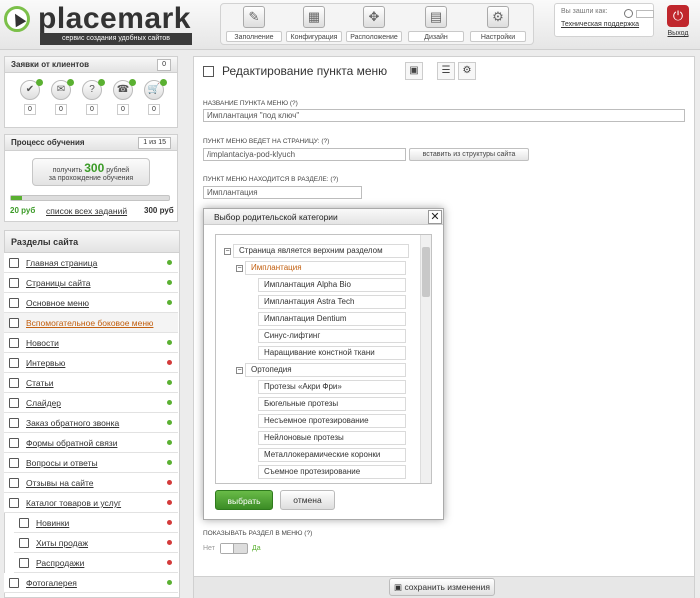 The width and height of the screenshot is (700, 598). What do you see at coordinates (604, 20) in the screenshot?
I see `user-box: Вы зашли как: Техническая поддержка` at bounding box center [604, 20].